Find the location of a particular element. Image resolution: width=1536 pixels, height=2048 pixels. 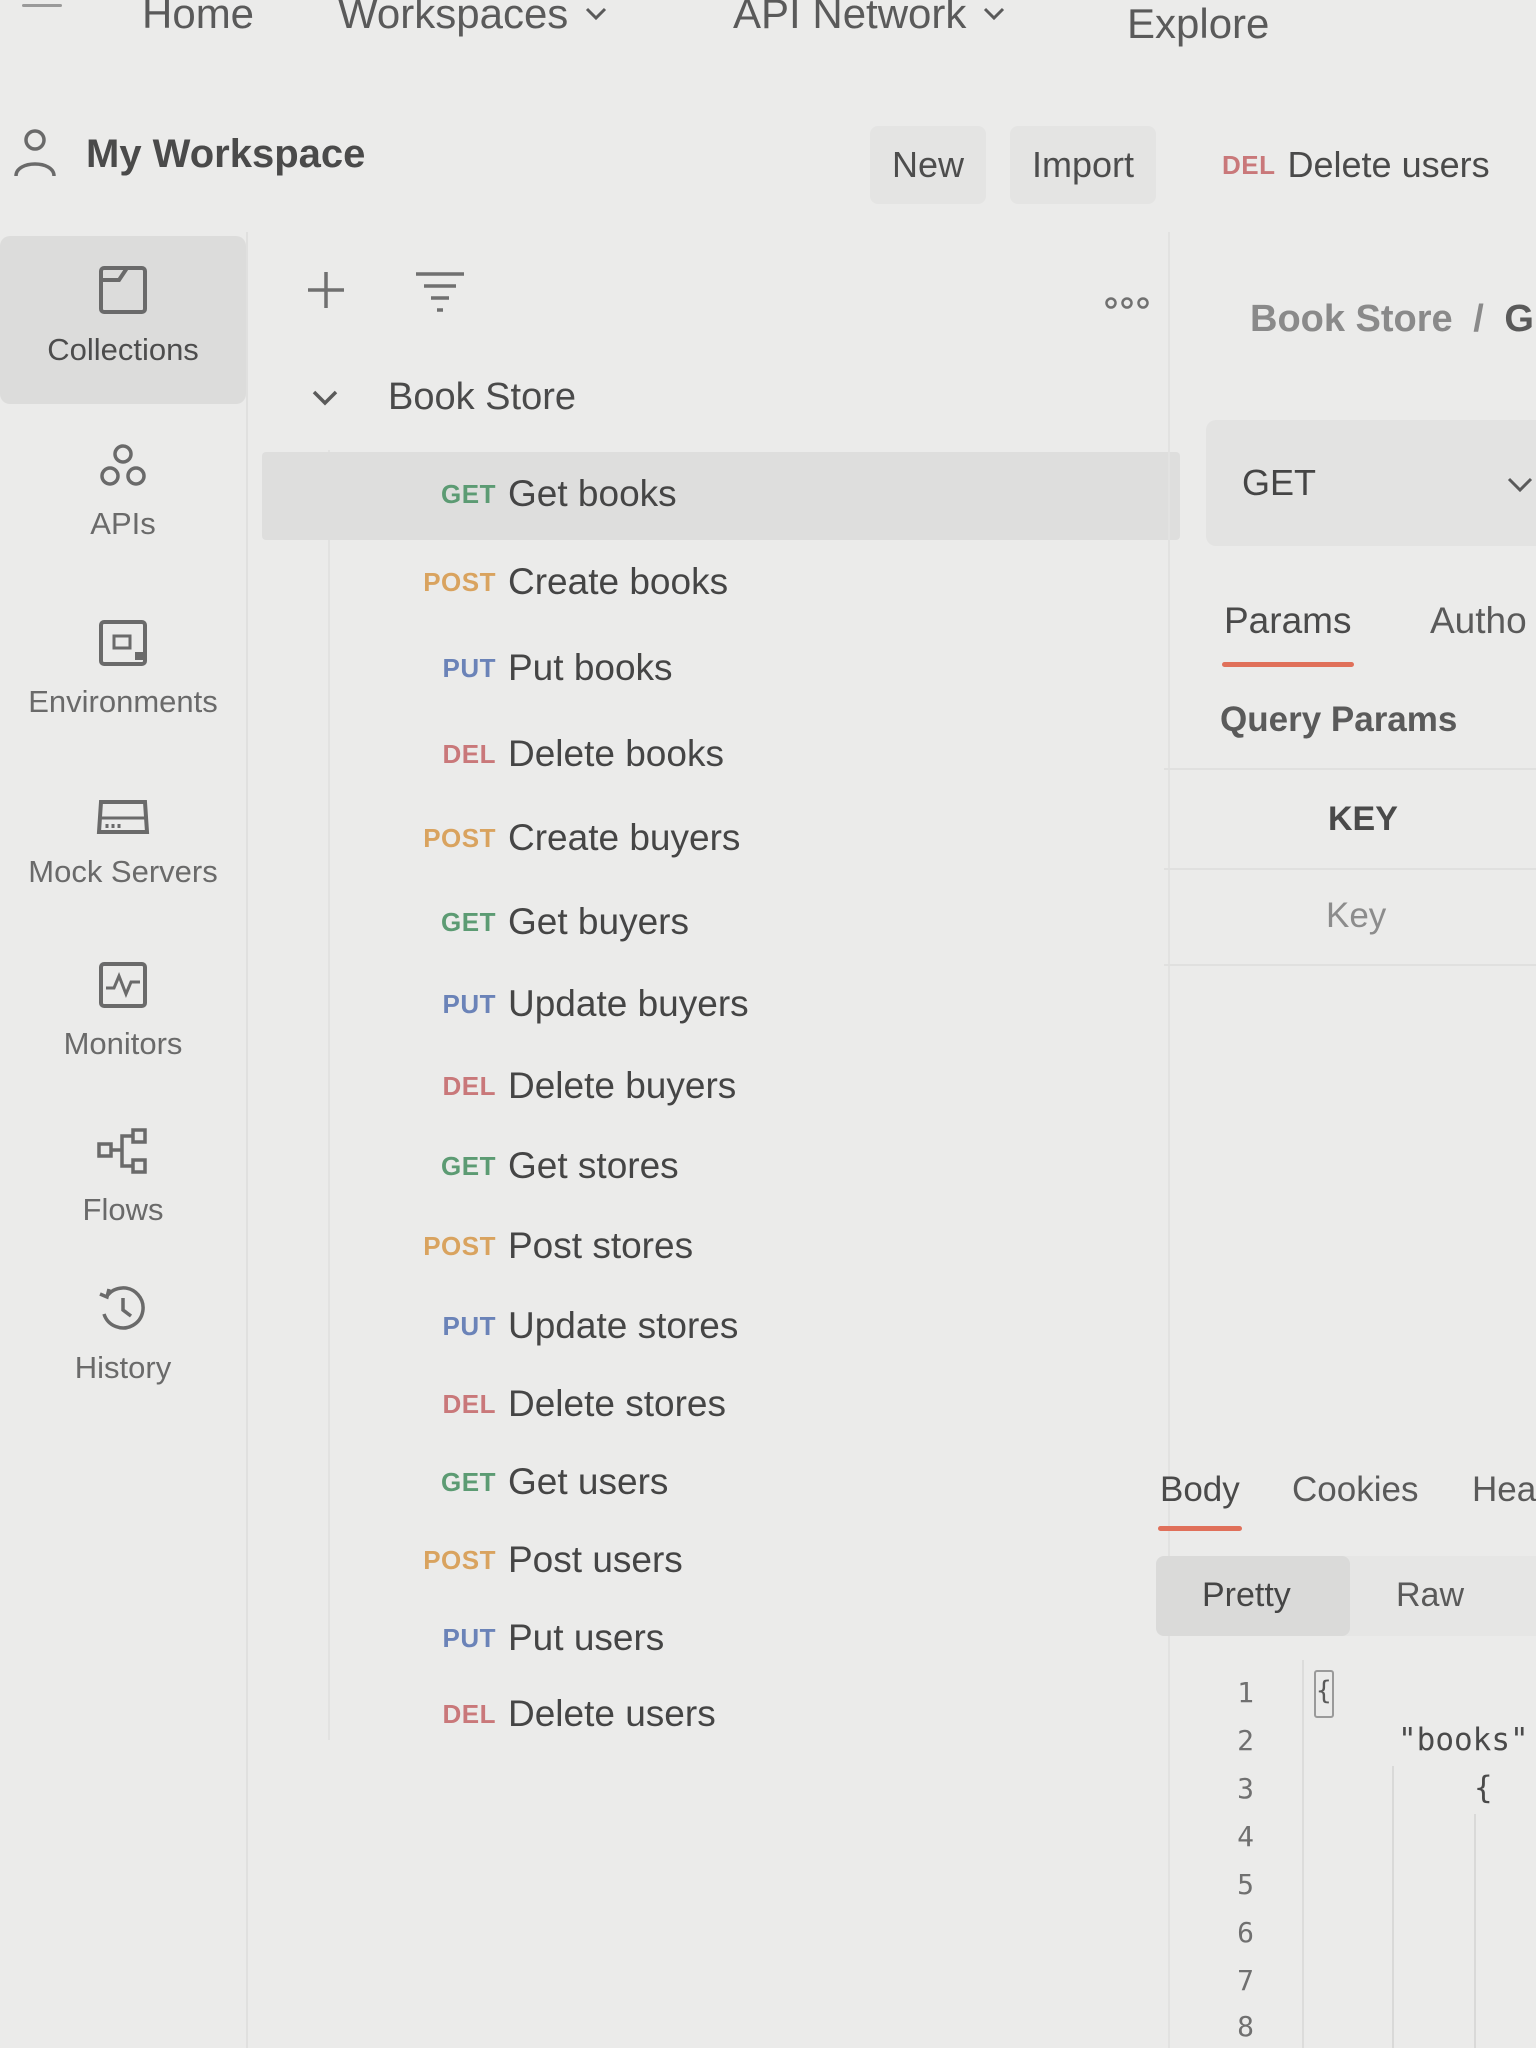

line-number: 3 is located at coordinates (1245, 1788).